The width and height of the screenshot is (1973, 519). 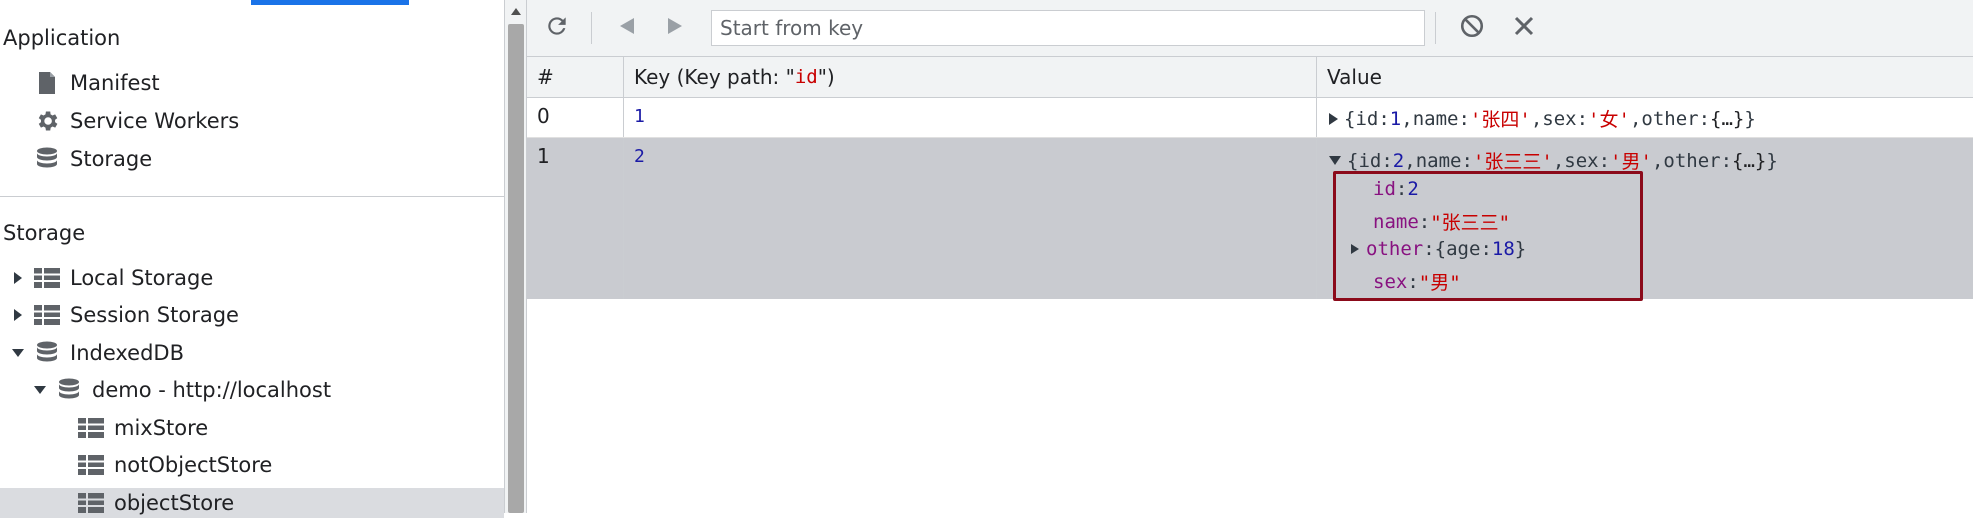 I want to click on sidebar-item-label: demo - http://localhost, so click(x=212, y=390).